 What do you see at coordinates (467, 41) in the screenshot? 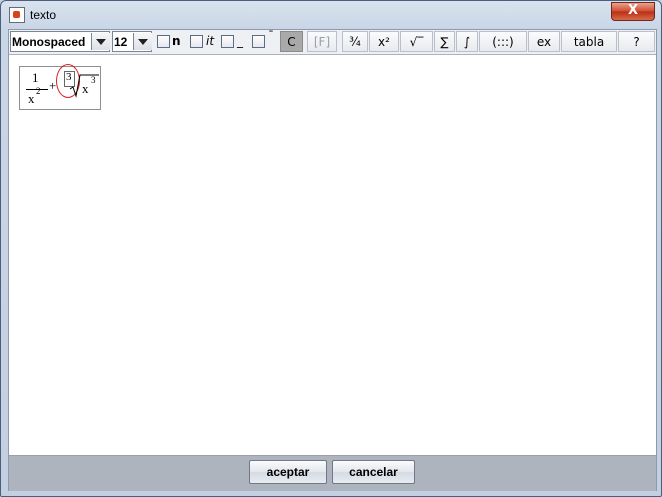
I see `integral-button: ∫` at bounding box center [467, 41].